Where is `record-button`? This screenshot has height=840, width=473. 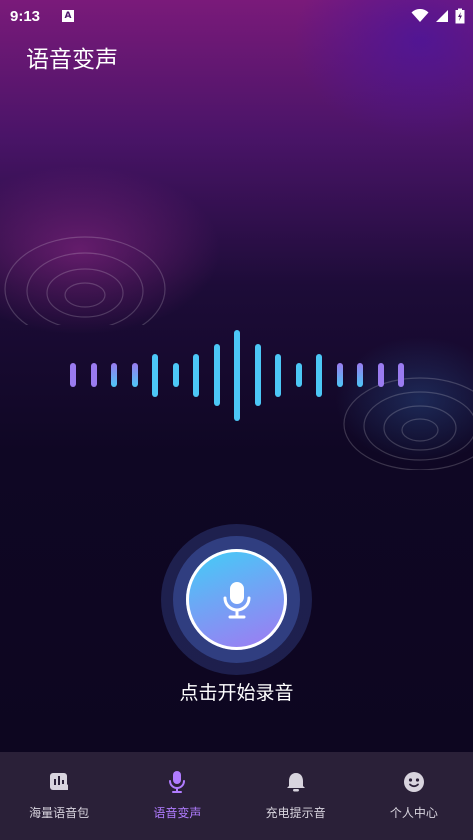 record-button is located at coordinates (236, 599).